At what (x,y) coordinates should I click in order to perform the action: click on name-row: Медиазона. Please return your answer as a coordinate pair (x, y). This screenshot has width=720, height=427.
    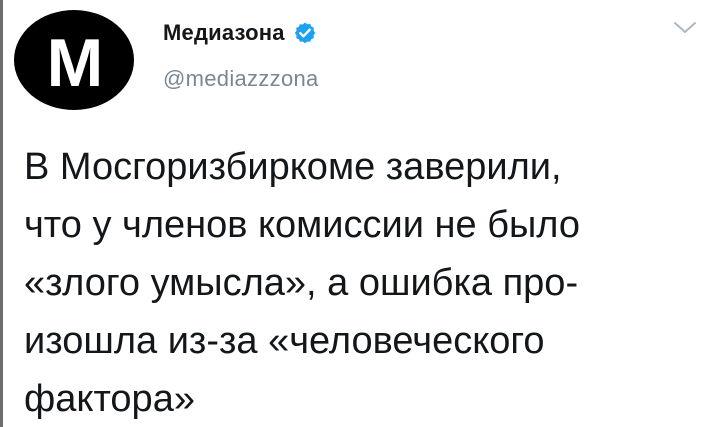
    Looking at the image, I should click on (241, 33).